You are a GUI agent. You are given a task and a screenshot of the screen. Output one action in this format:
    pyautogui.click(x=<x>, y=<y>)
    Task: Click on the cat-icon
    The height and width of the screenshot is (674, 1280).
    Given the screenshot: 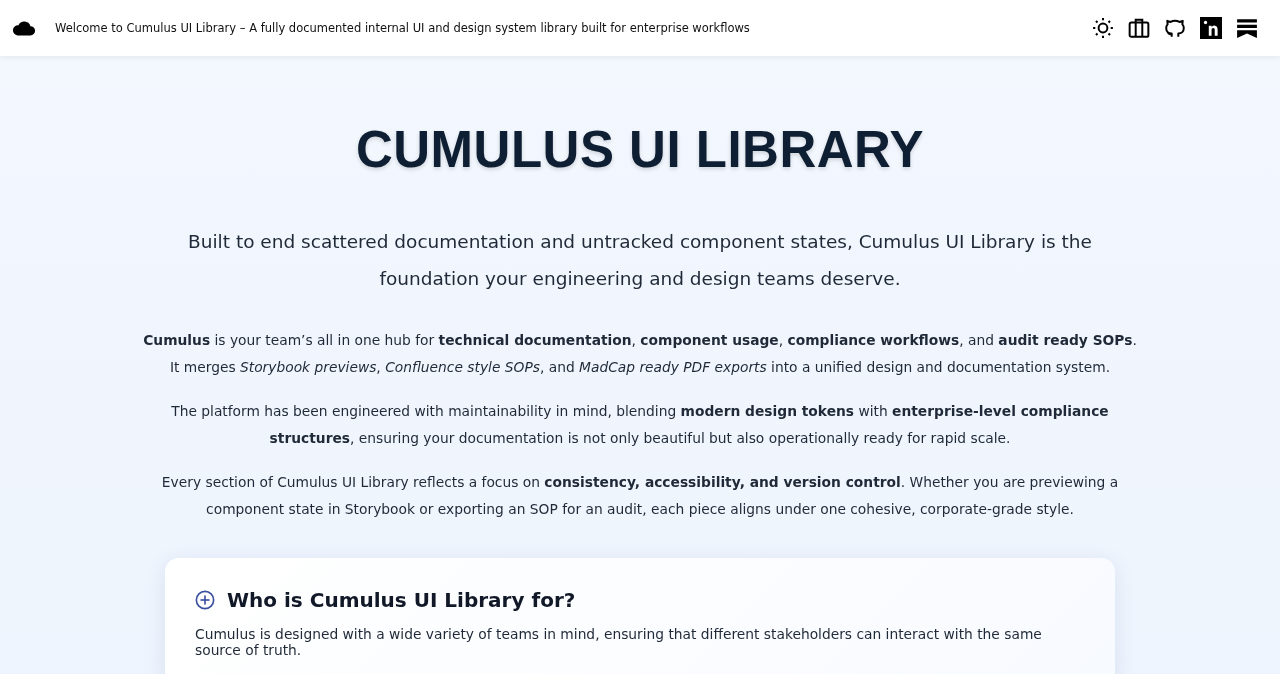 What is the action you would take?
    pyautogui.click(x=1175, y=28)
    